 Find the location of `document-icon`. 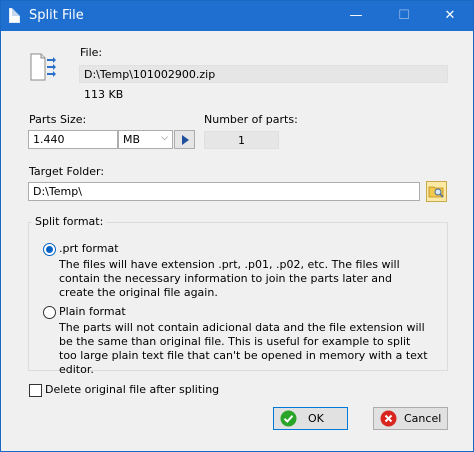

document-icon is located at coordinates (14, 15).